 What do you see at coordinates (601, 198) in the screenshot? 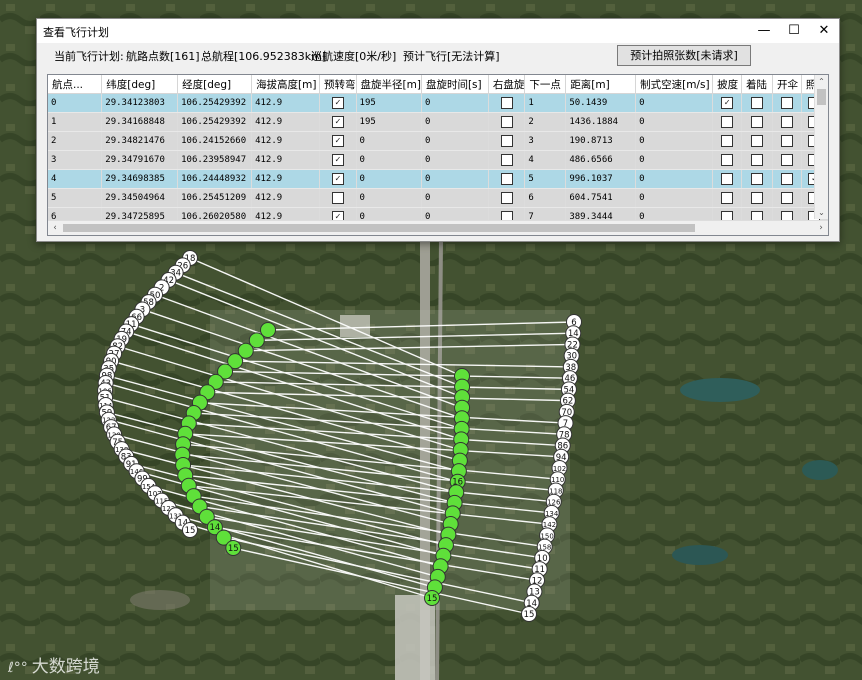
I see `table-cell: 604.7541` at bounding box center [601, 198].